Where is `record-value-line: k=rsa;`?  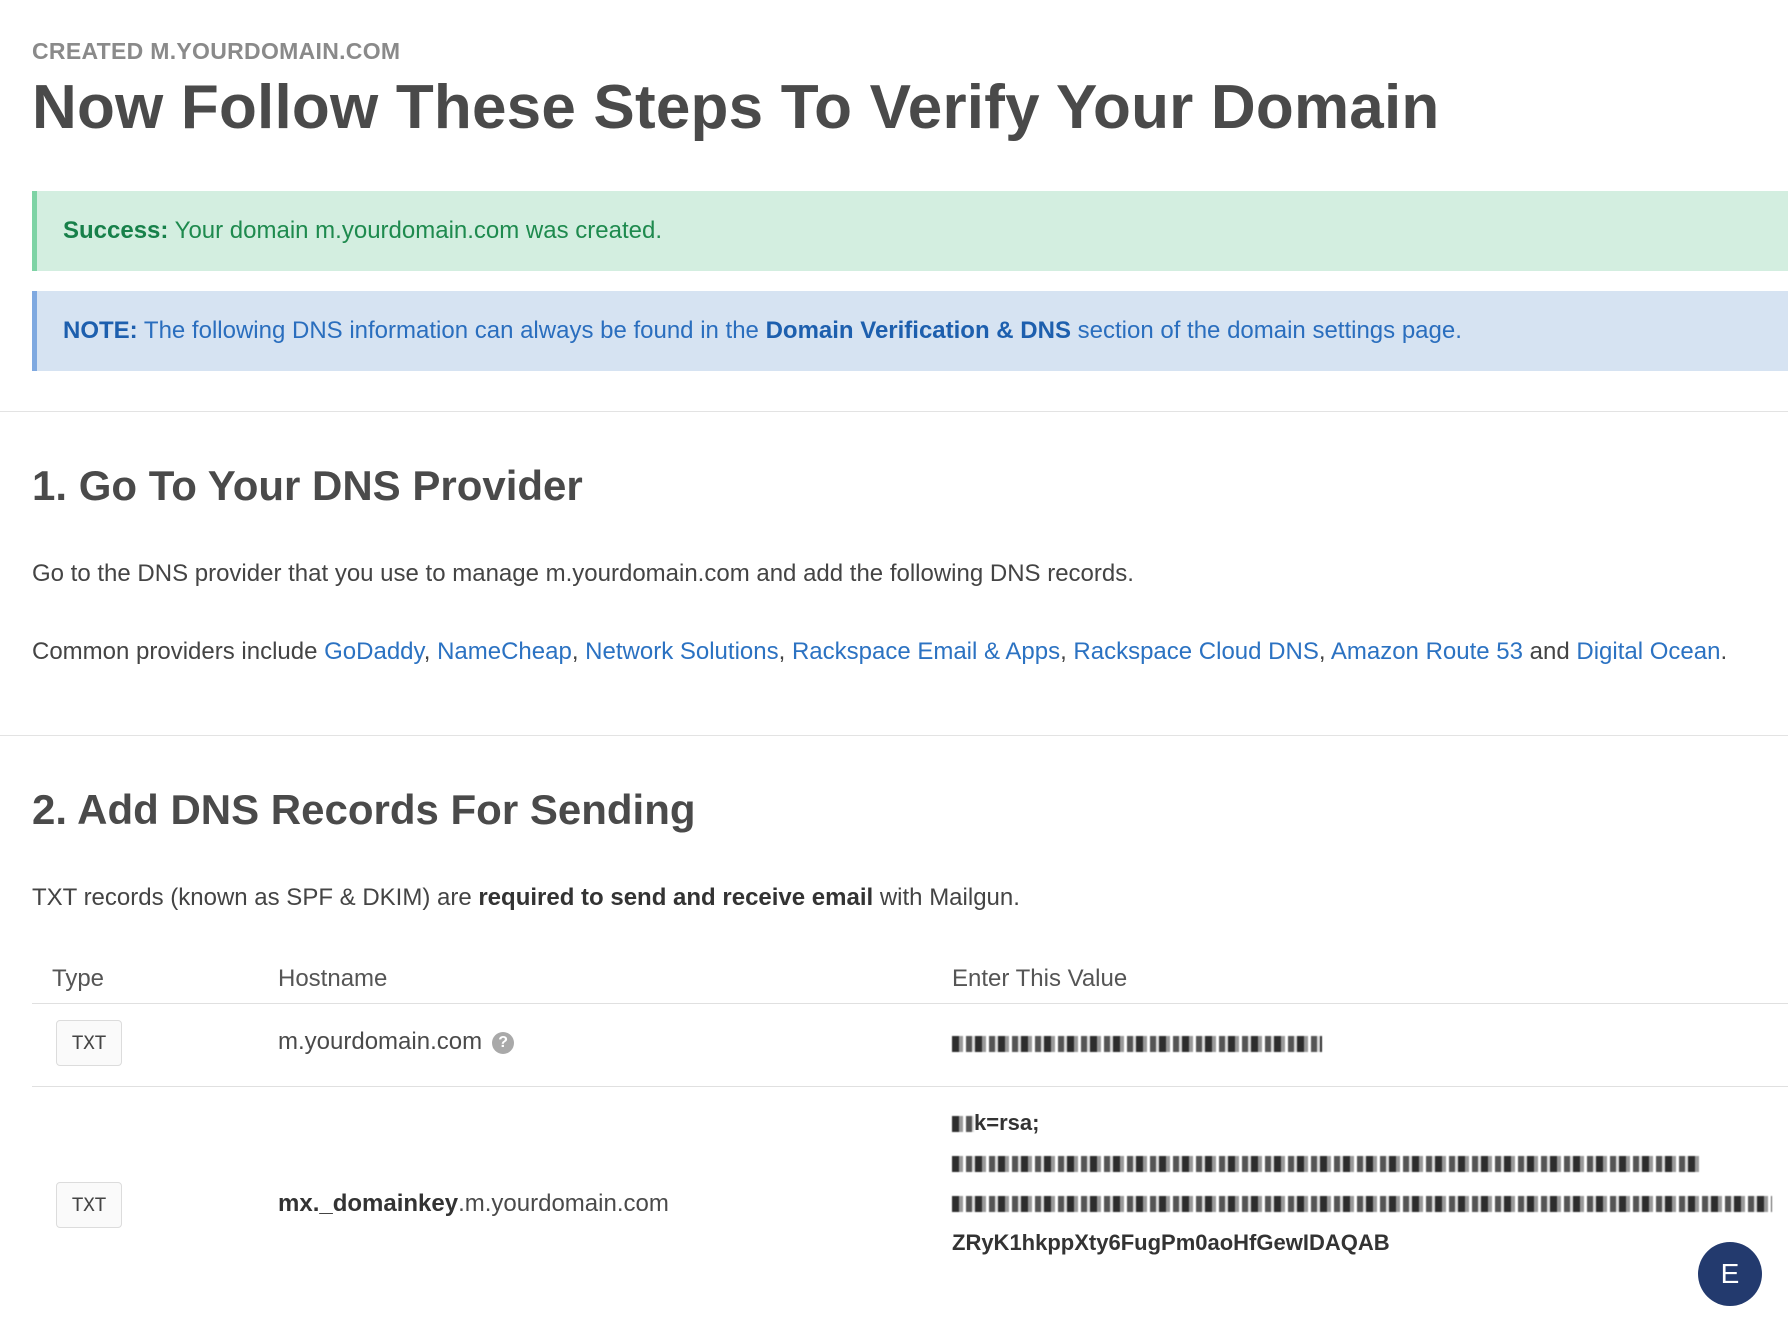
record-value-line: k=rsa; is located at coordinates (995, 1123).